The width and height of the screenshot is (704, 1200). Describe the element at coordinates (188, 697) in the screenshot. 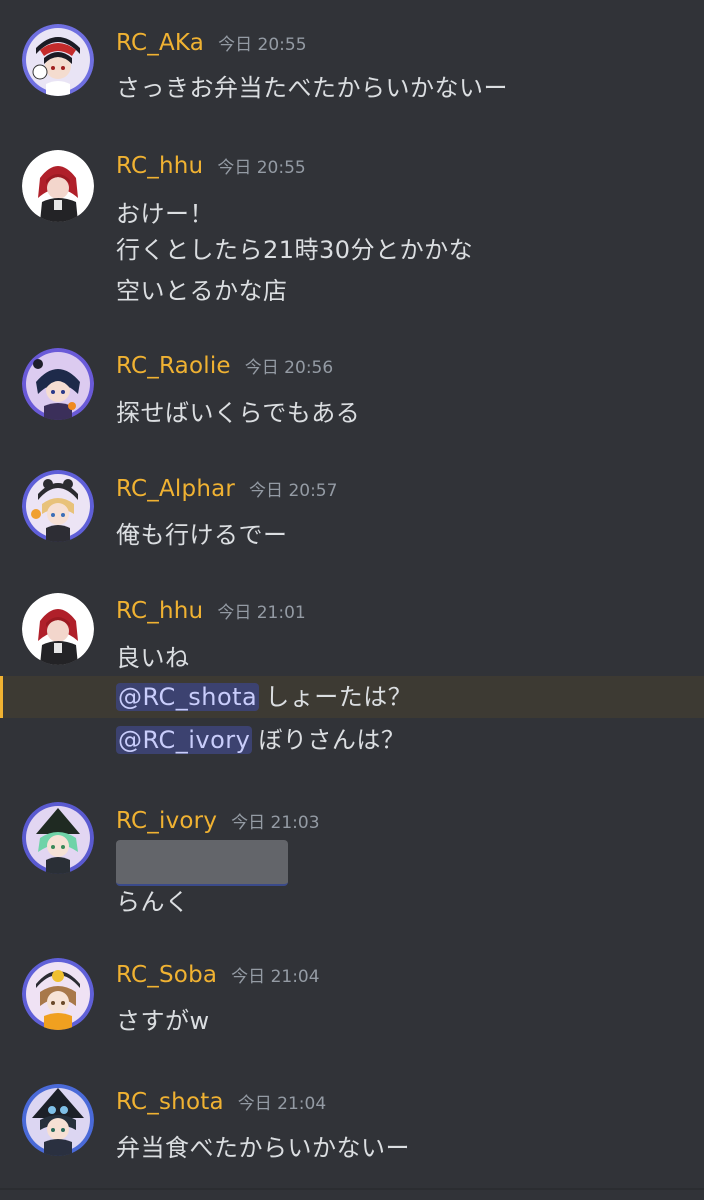

I see `user-mention: @RC_shota` at that location.